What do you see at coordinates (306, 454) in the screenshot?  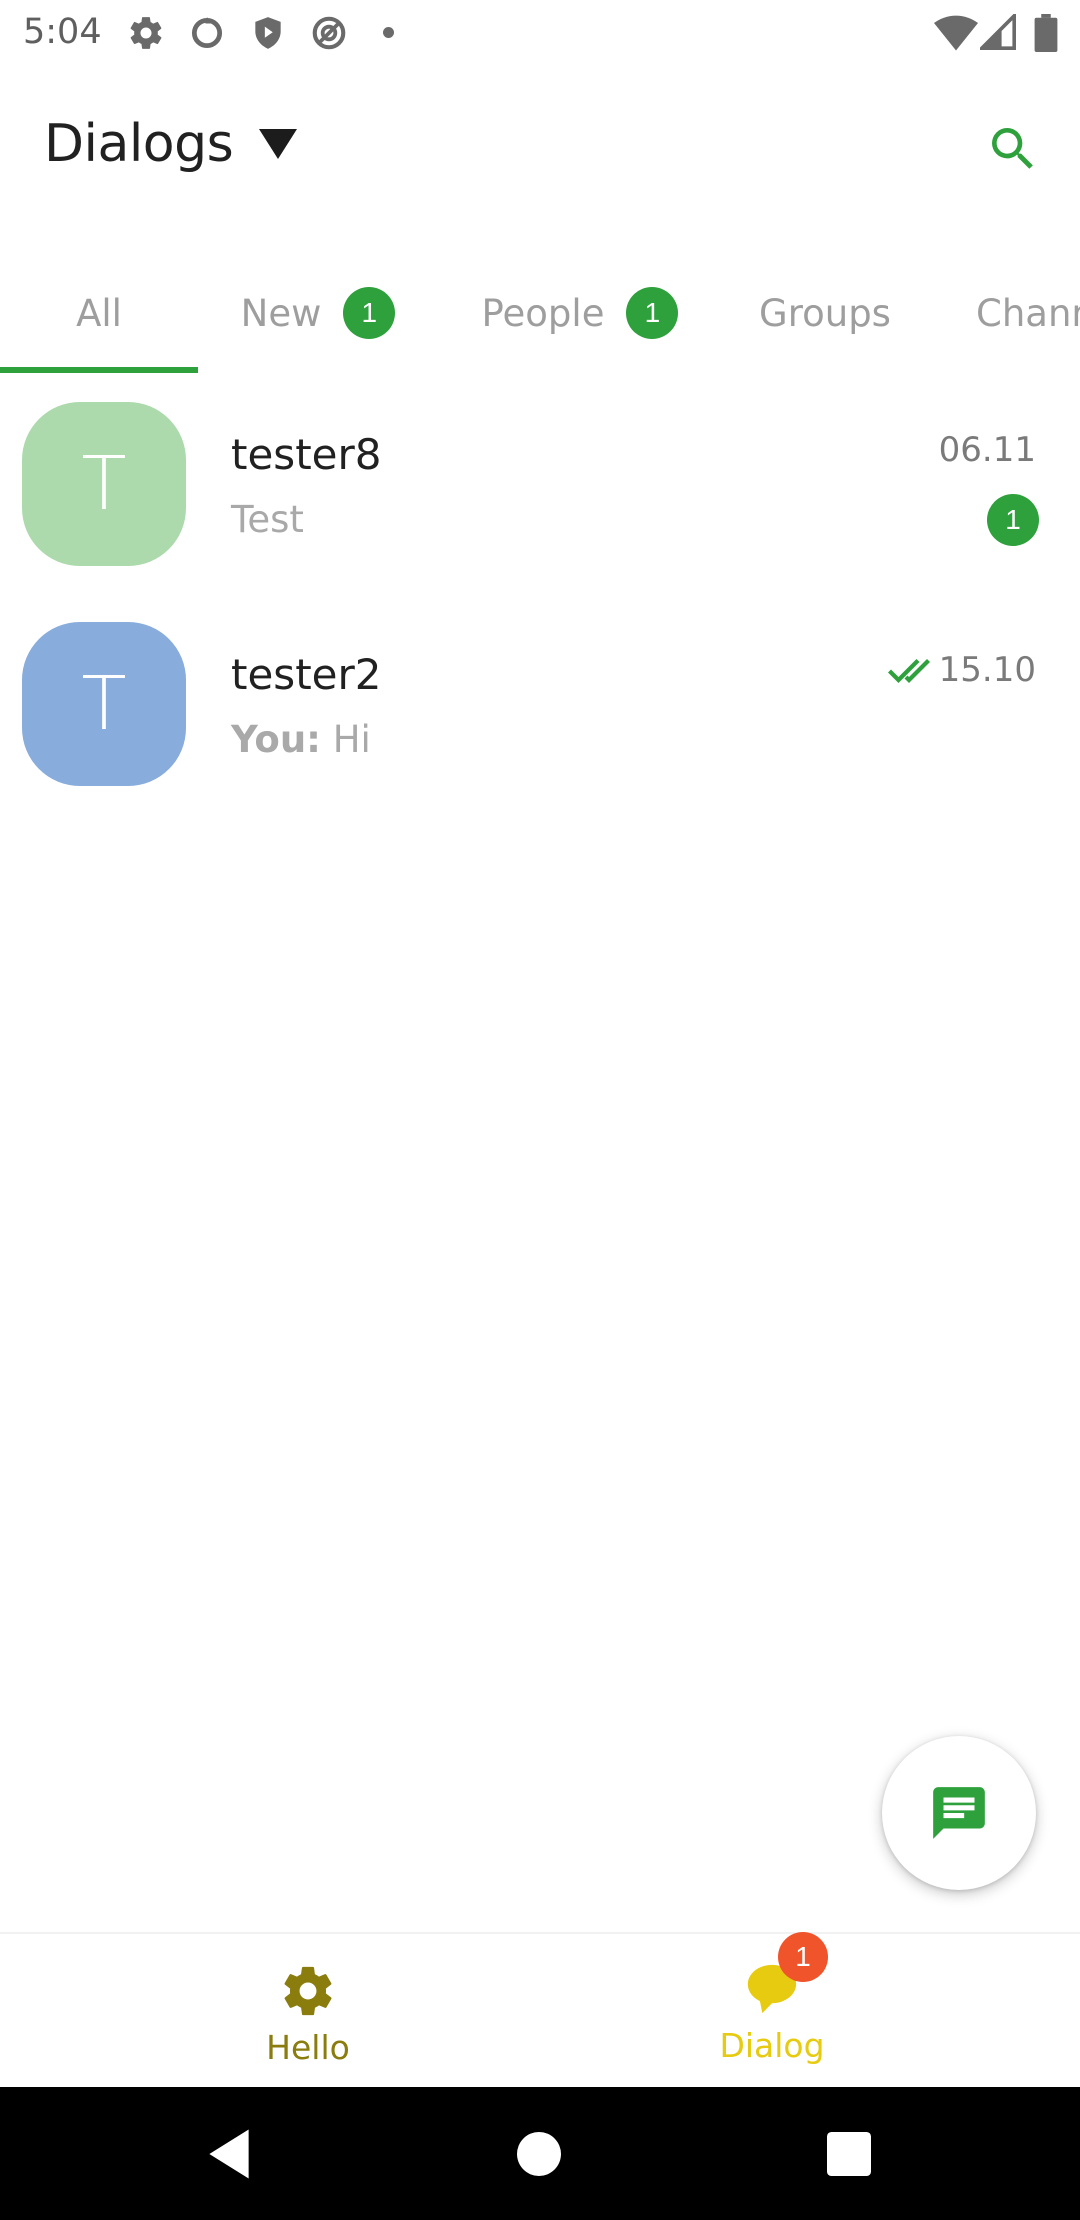 I see `dialog-name: tester8` at bounding box center [306, 454].